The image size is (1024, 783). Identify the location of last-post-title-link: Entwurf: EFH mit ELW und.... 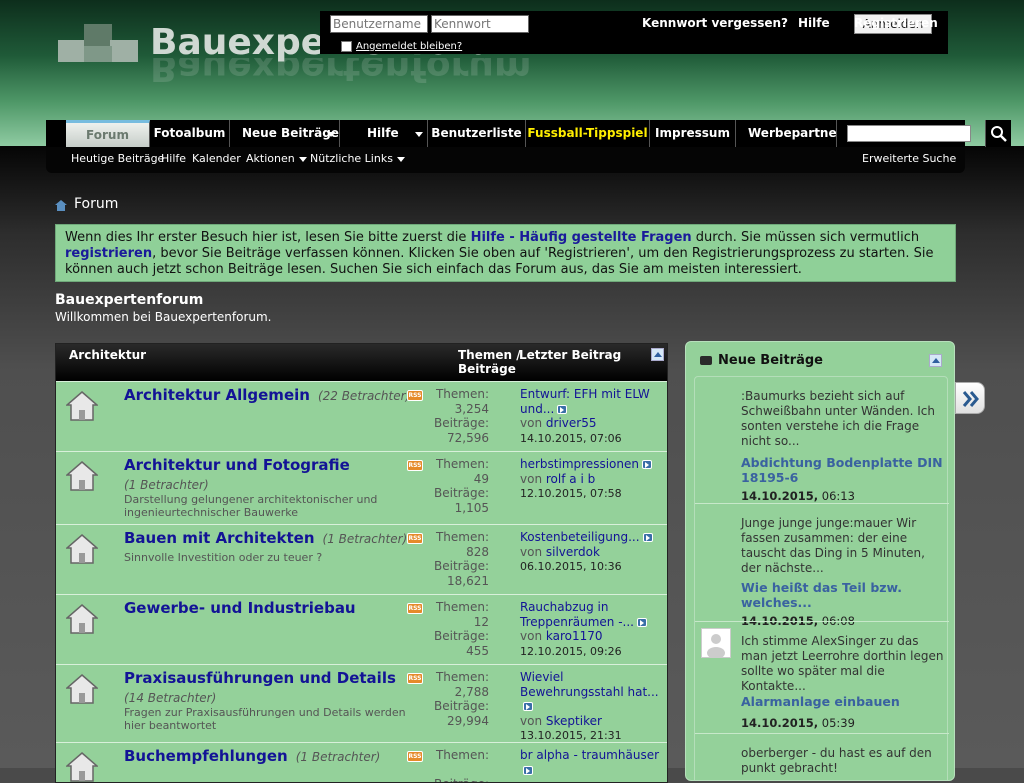
(585, 401).